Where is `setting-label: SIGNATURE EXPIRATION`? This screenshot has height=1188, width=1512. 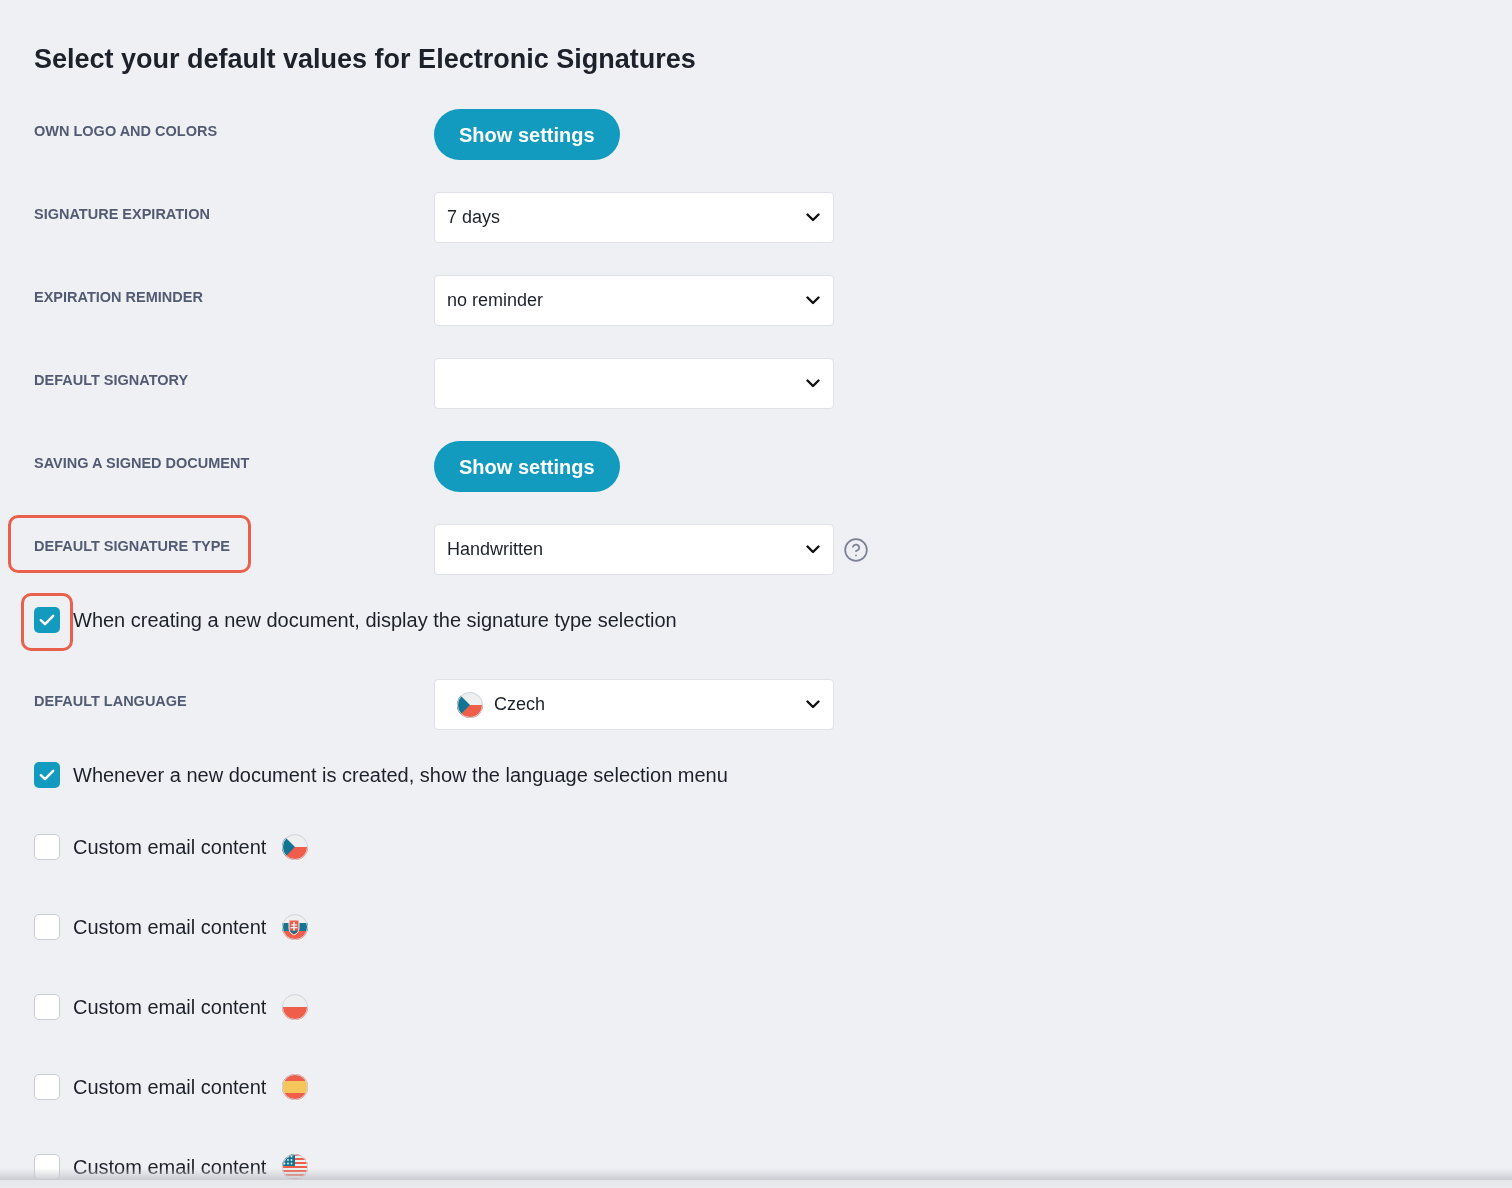 setting-label: SIGNATURE EXPIRATION is located at coordinates (122, 214).